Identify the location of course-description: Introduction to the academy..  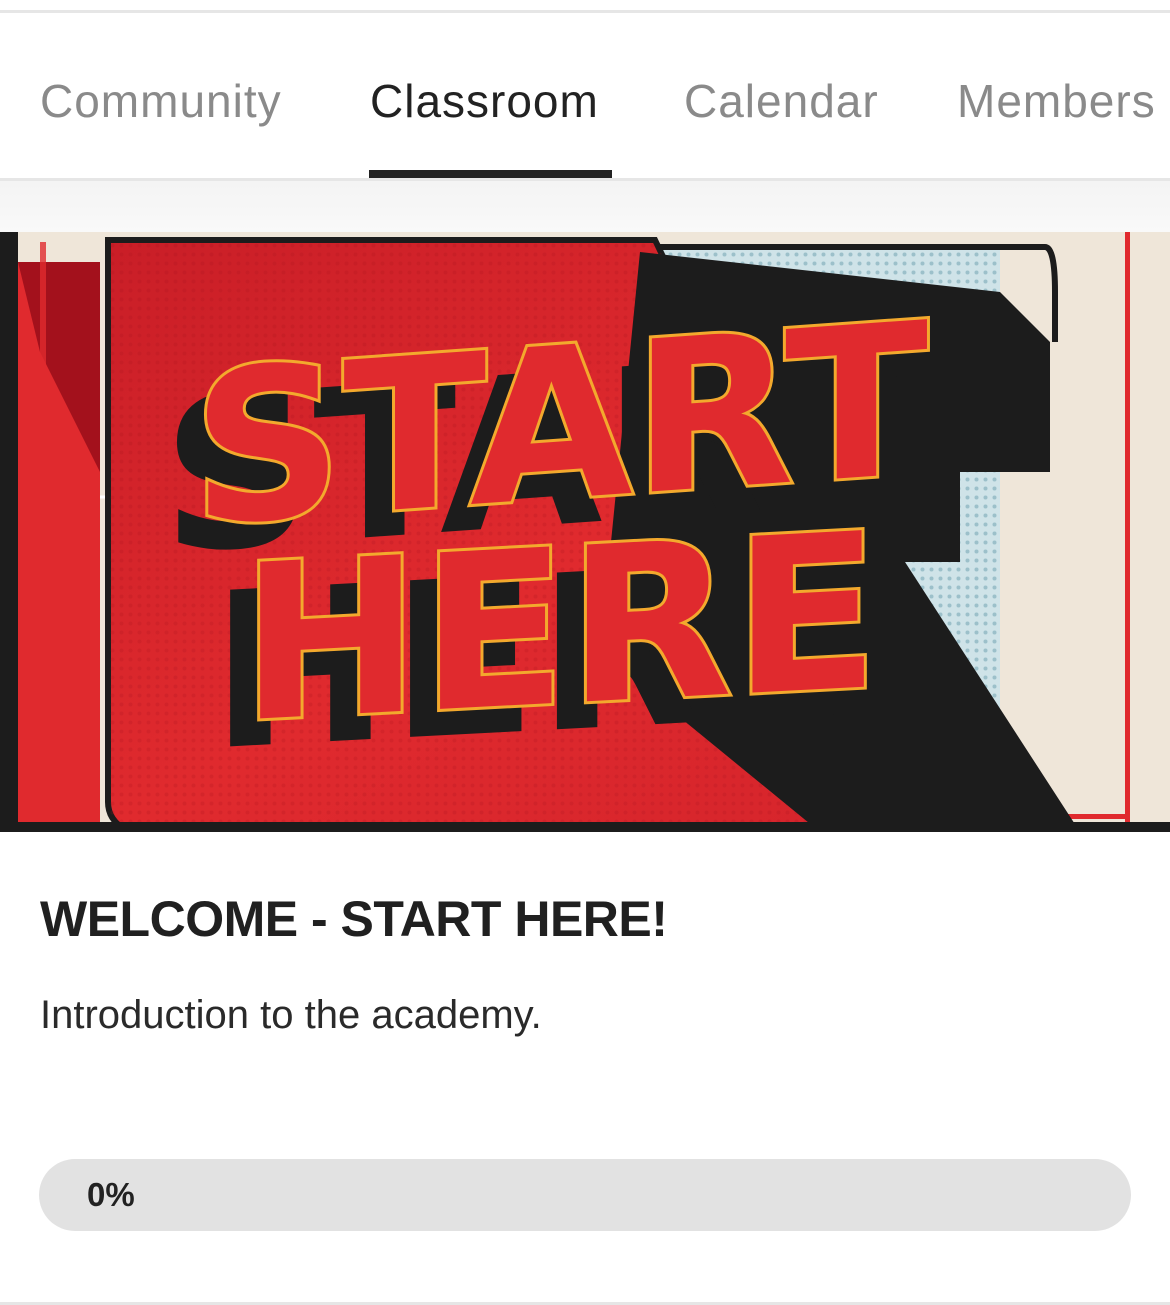
(291, 1015).